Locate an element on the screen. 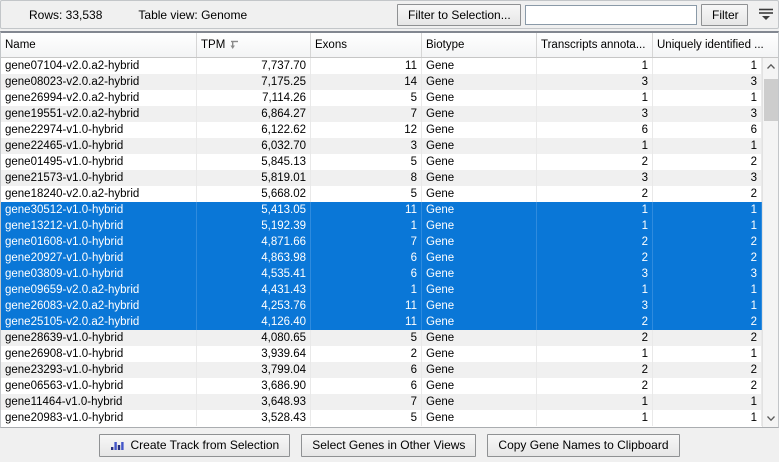  cell-tpm: 4,253.76 is located at coordinates (254, 306).